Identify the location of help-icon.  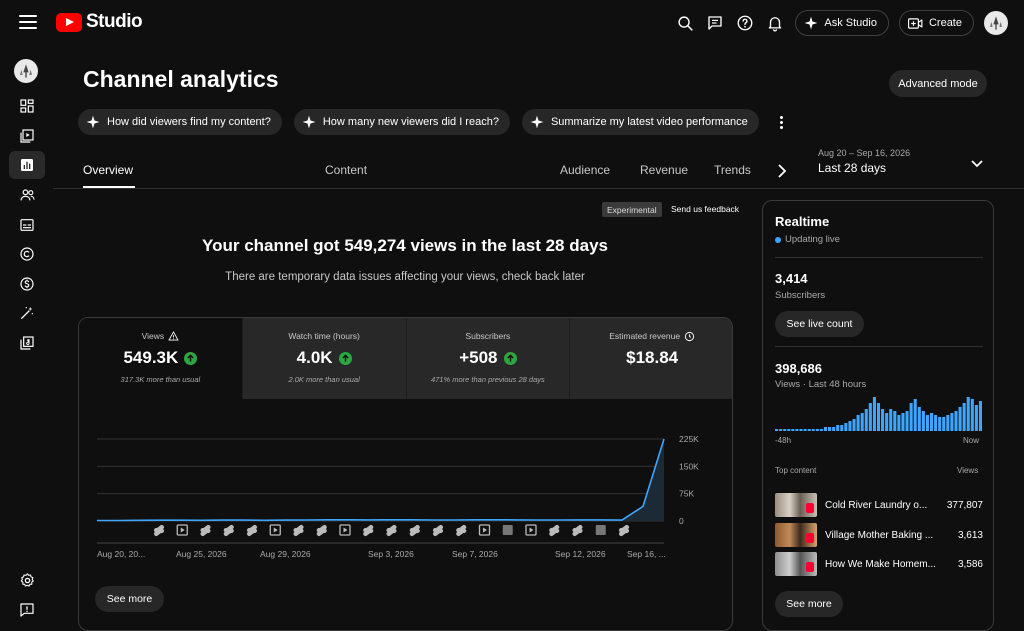
(745, 23).